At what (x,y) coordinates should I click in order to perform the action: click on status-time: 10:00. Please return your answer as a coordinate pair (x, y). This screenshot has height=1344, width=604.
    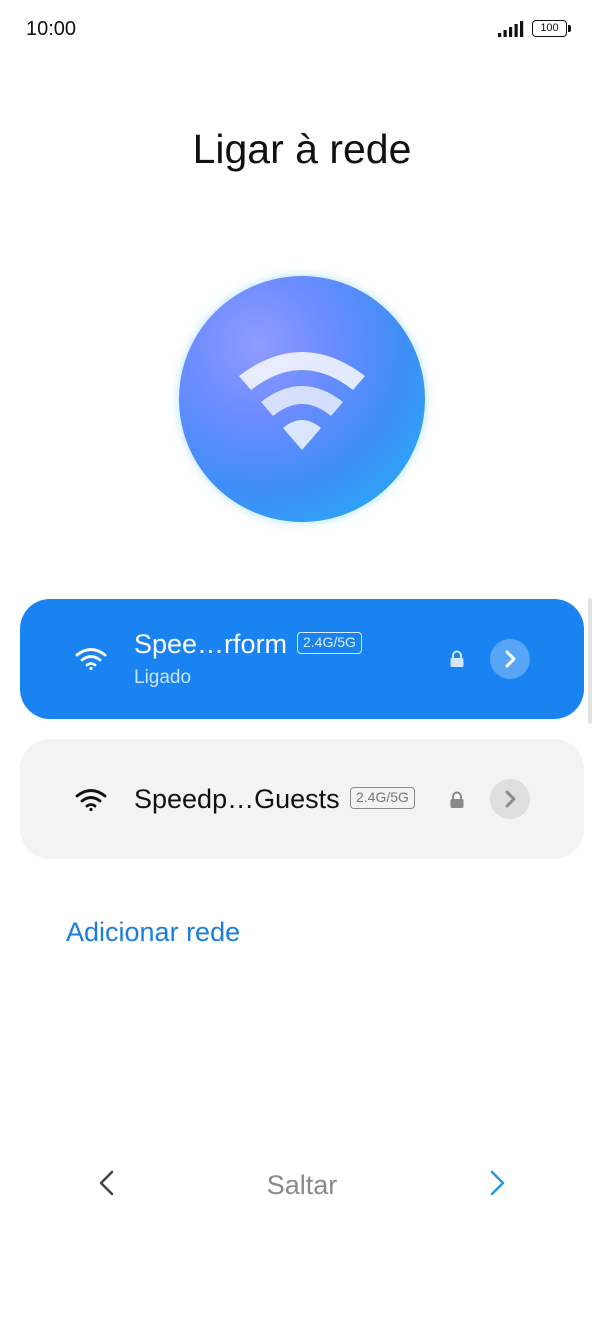
    Looking at the image, I should click on (51, 29).